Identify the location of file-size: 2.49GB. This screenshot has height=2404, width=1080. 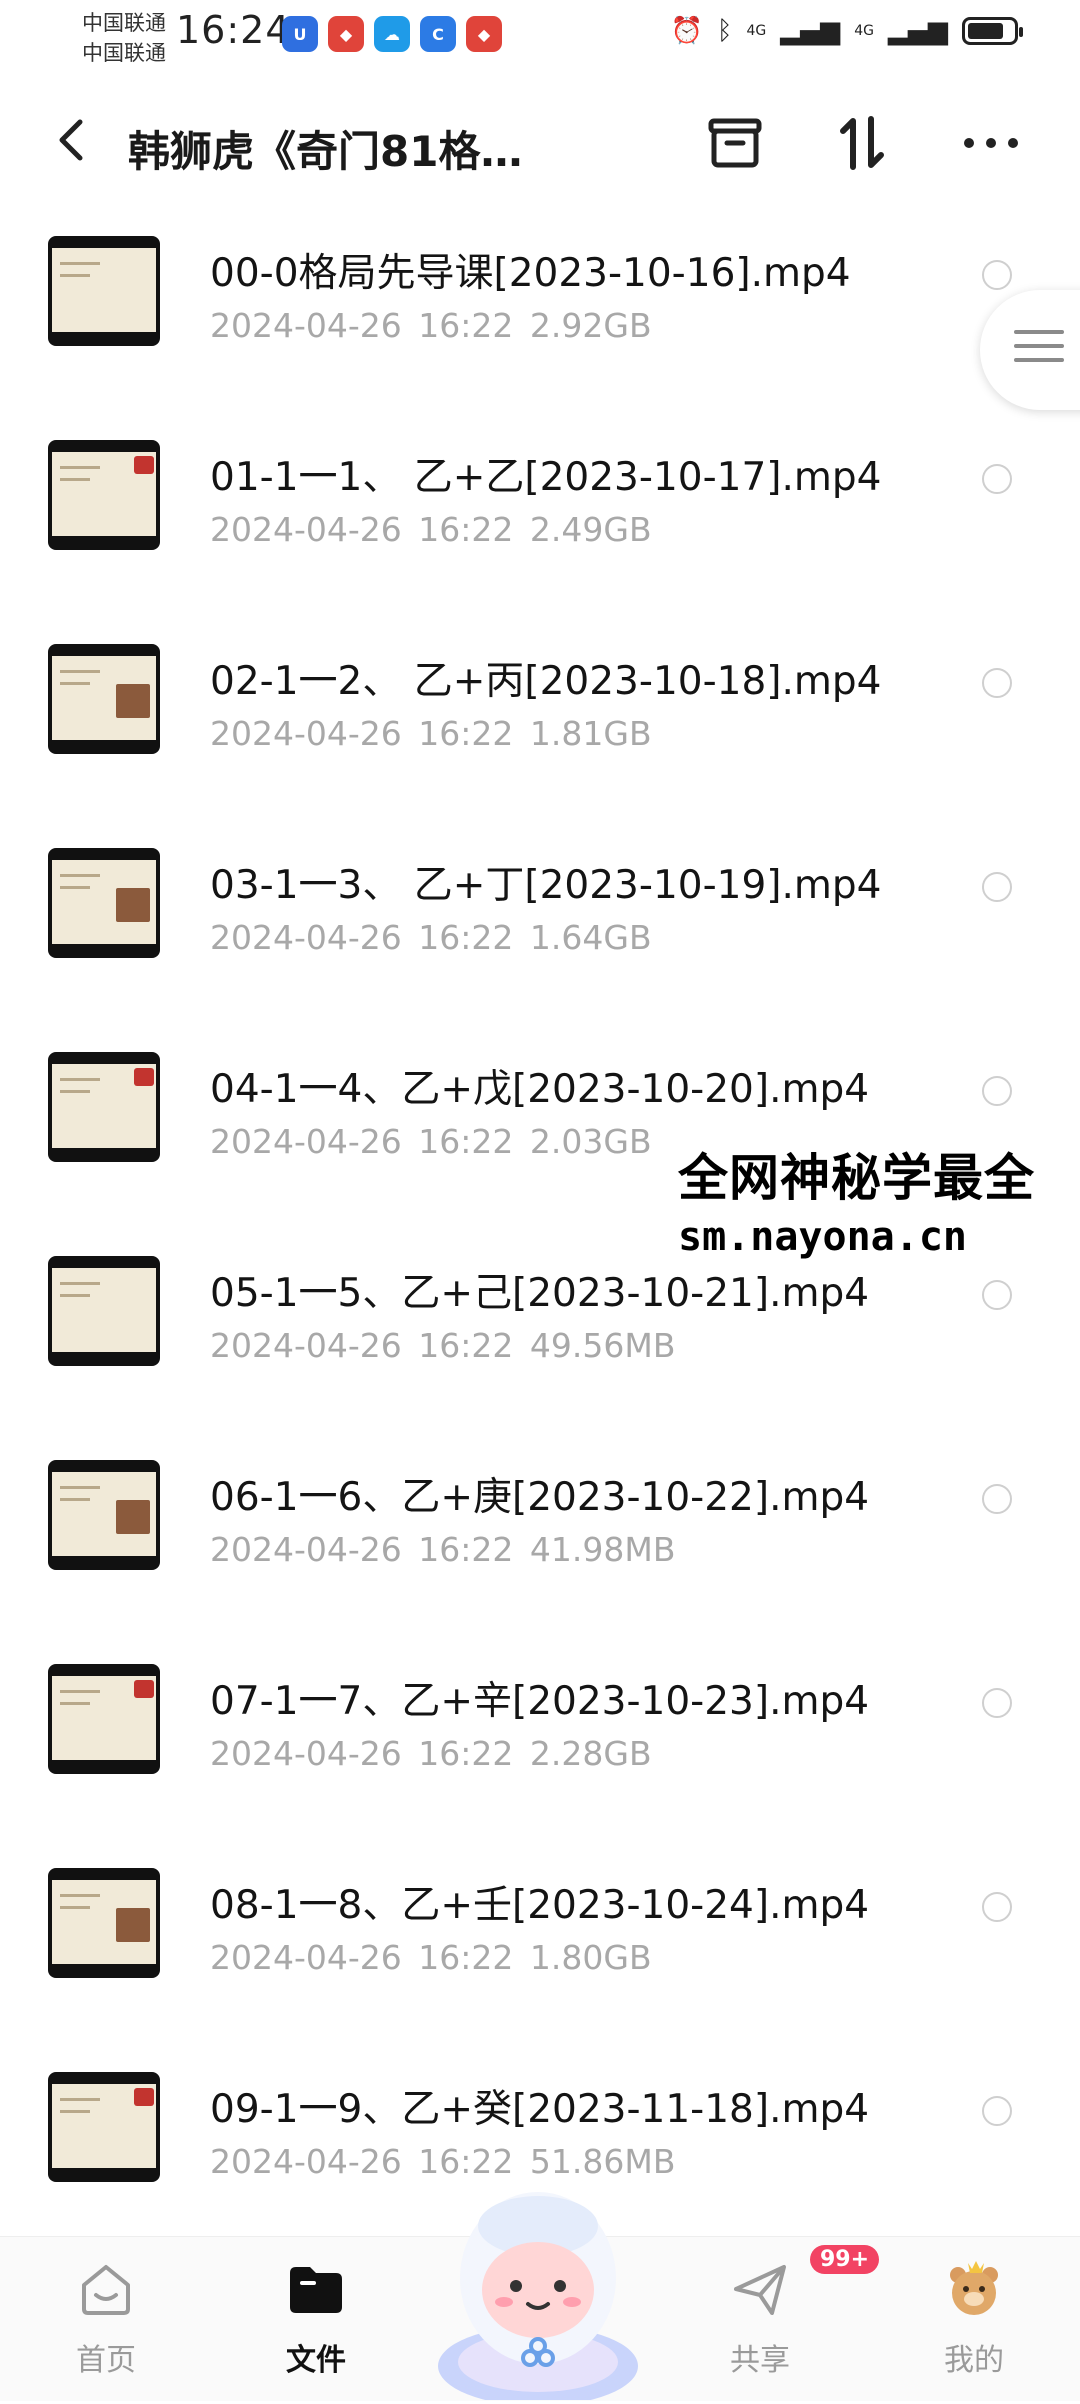
(590, 529).